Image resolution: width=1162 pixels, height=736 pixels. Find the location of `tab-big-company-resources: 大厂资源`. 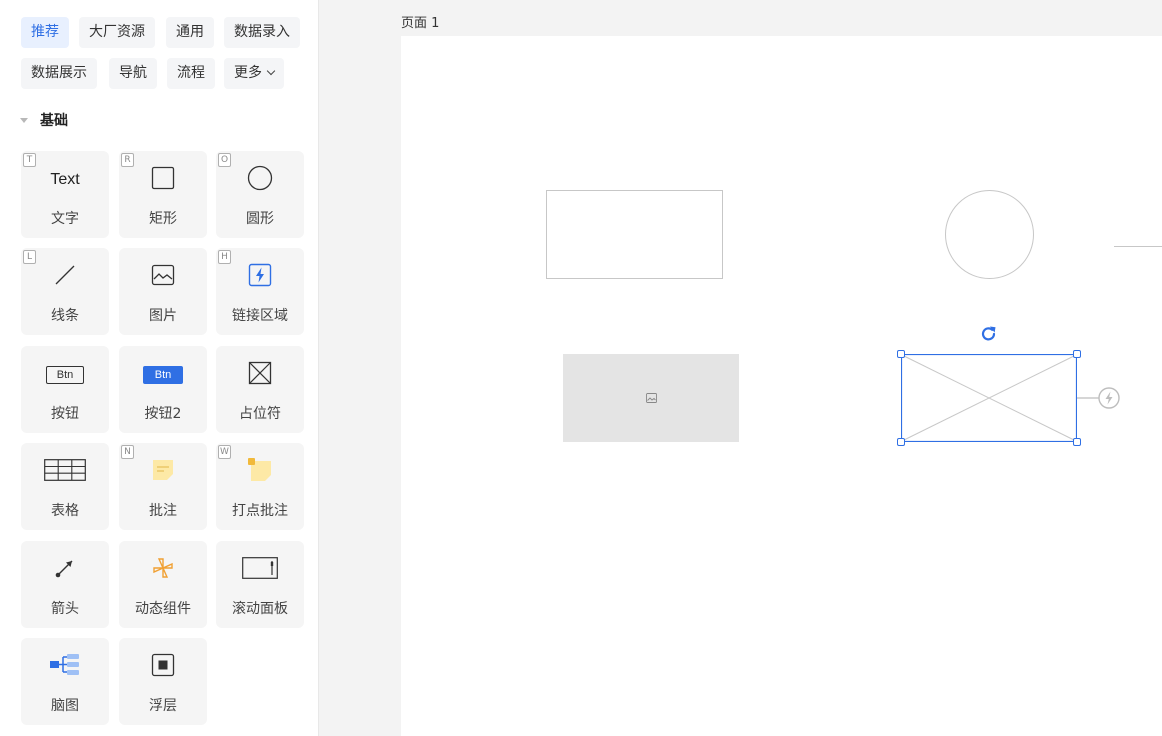

tab-big-company-resources: 大厂资源 is located at coordinates (117, 32).